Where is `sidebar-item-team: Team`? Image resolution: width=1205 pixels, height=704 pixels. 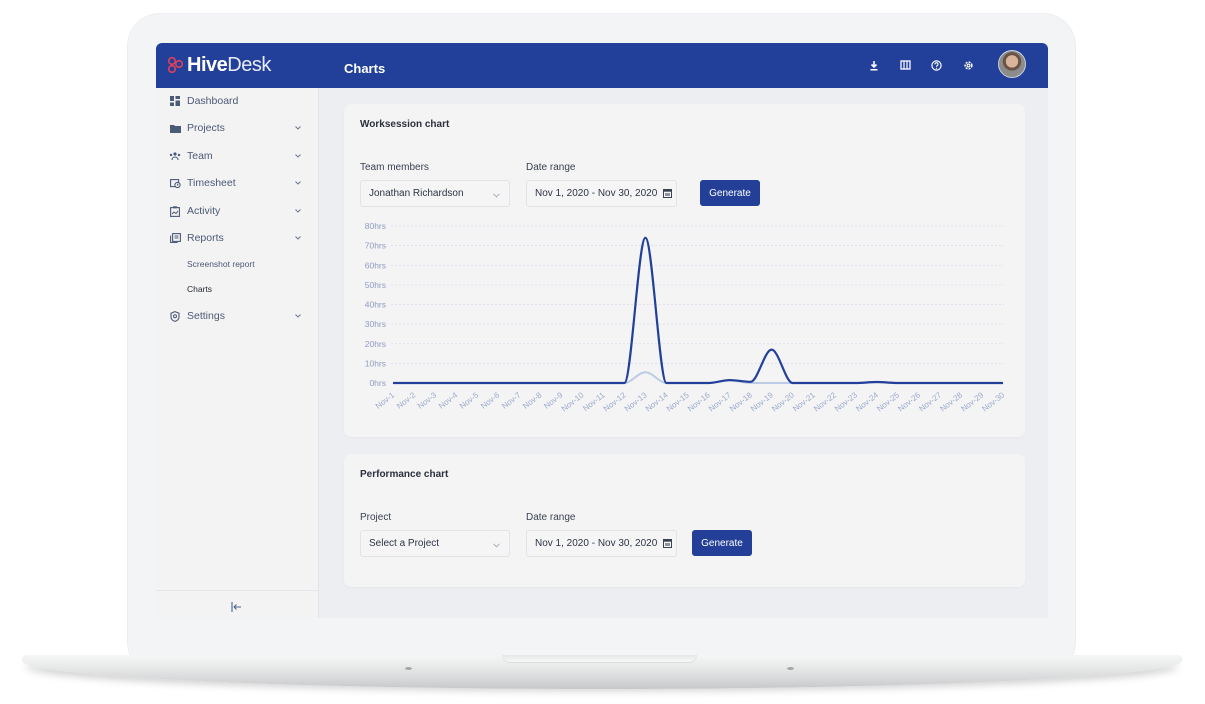 sidebar-item-team: Team is located at coordinates (237, 156).